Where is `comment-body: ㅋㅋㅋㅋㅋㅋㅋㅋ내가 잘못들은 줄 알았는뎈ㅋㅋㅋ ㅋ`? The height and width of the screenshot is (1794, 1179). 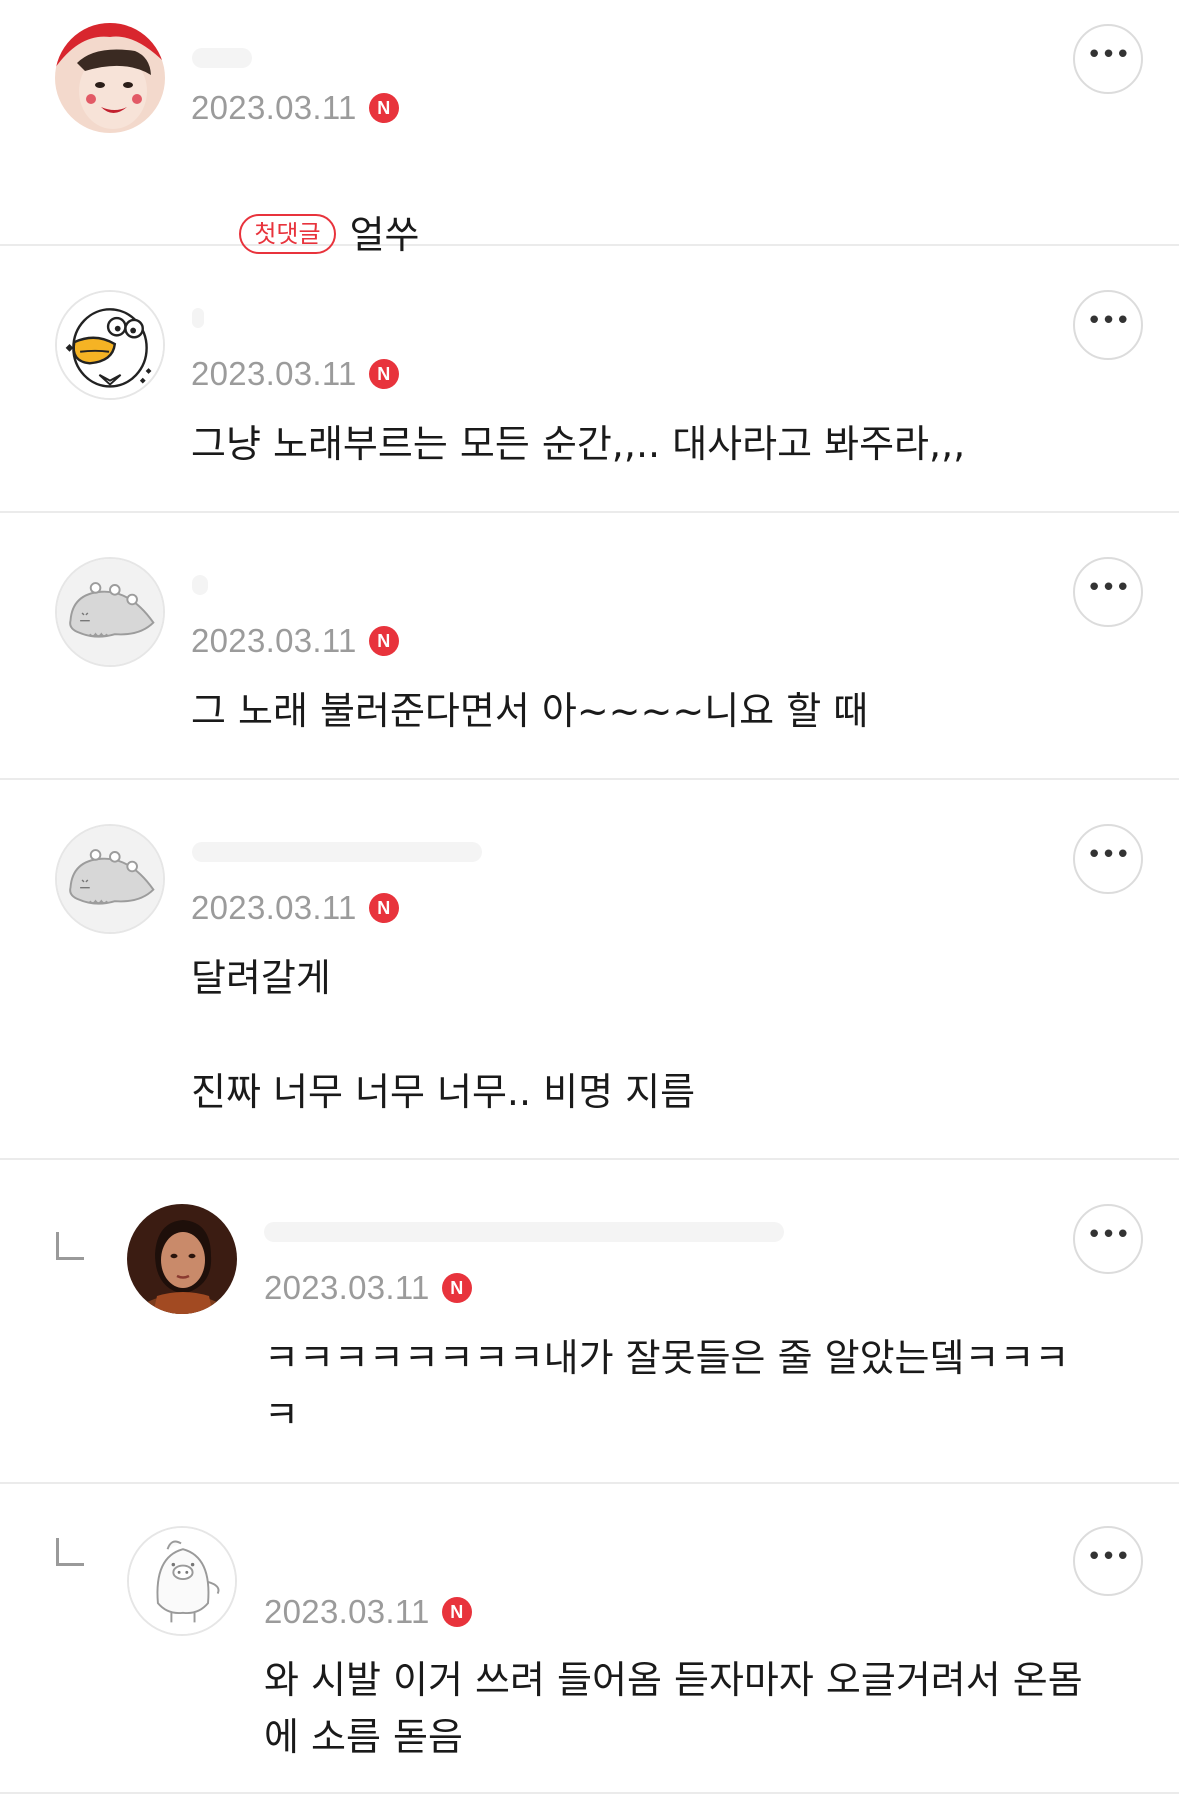
comment-body: ㅋㅋㅋㅋㅋㅋㅋㅋ내가 잘못들은 줄 알았는뎈ㅋㅋㅋ ㅋ is located at coordinates (667, 1386).